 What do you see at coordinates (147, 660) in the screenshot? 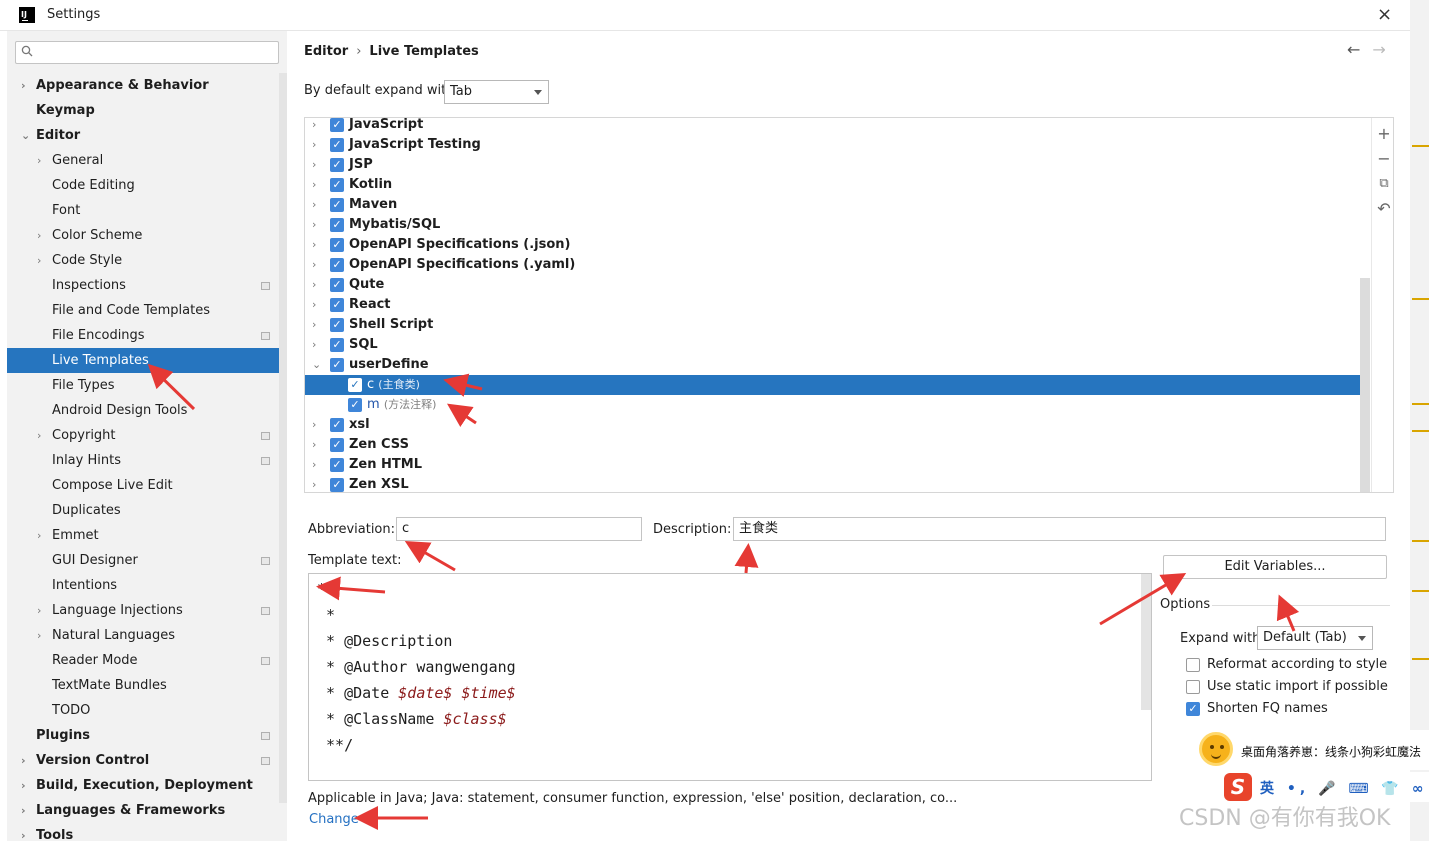
I see `sidebar-item-reader-mode: Reader Mode` at bounding box center [147, 660].